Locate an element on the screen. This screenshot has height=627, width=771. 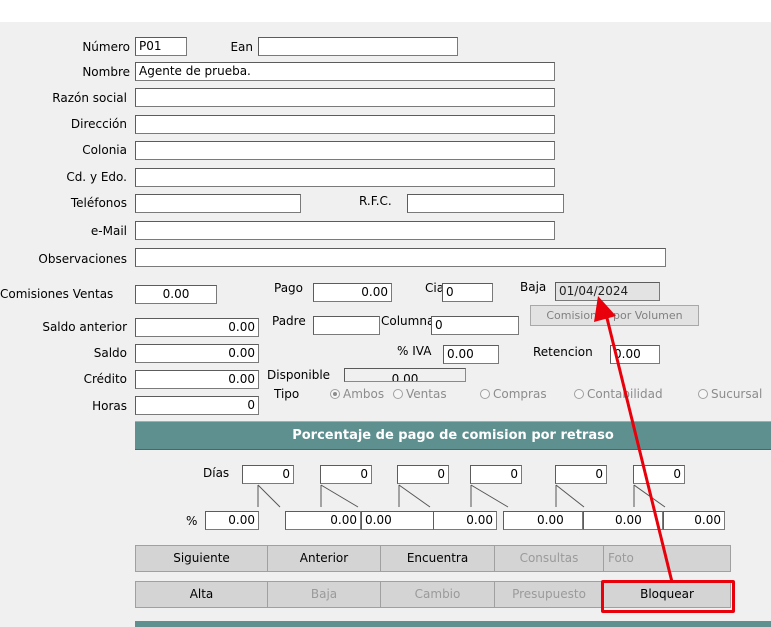
numero-label: Número is located at coordinates (106, 47).